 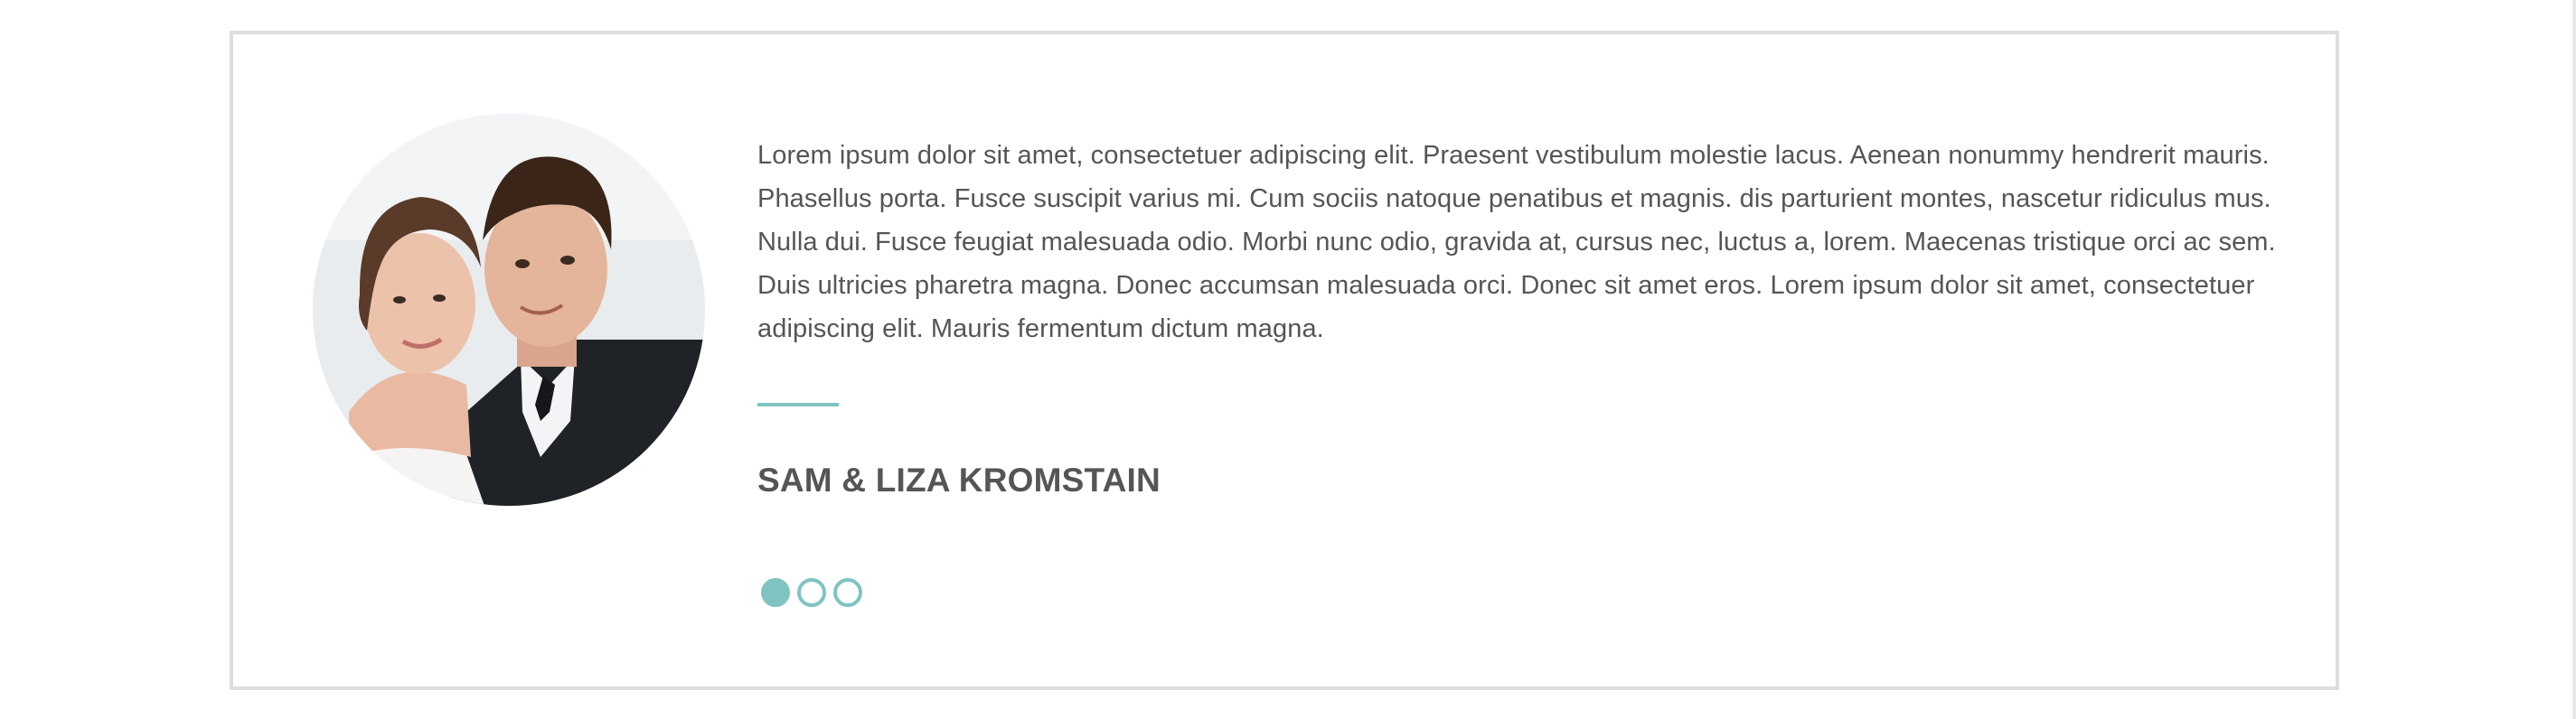 I want to click on avatar, so click(x=509, y=310).